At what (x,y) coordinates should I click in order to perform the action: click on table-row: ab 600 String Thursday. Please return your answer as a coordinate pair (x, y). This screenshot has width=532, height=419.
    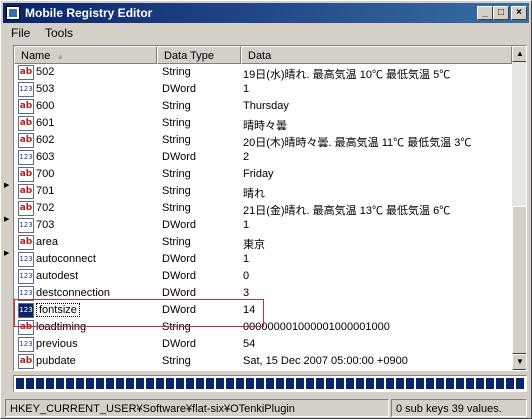
    Looking at the image, I should click on (263, 106).